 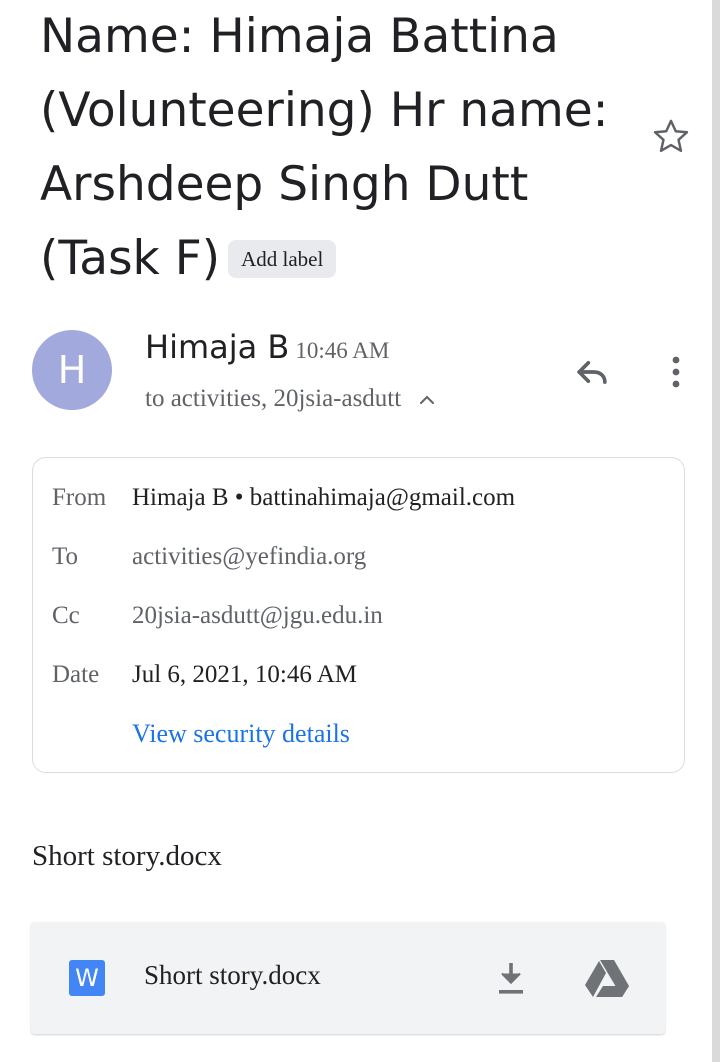 I want to click on attachment-card: W Short story.docx, so click(x=348, y=978).